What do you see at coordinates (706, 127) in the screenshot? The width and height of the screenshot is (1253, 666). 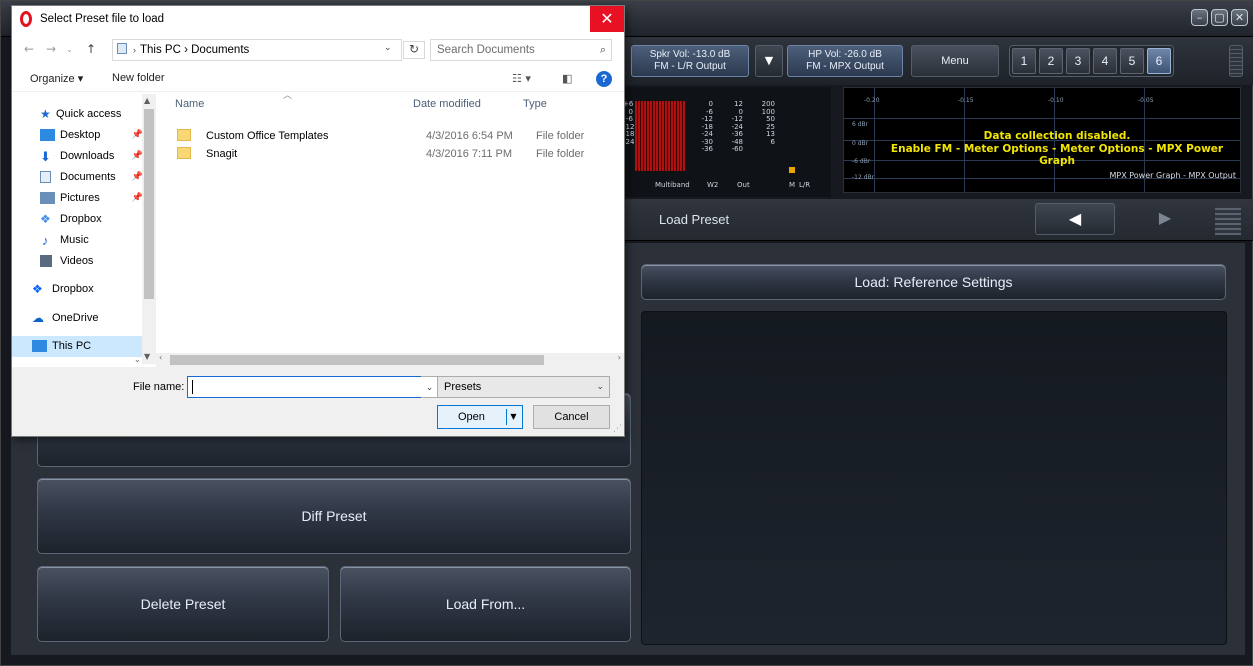 I see `meter-scale-w2: 0 -6 -12 -18 -24 -30 -36` at bounding box center [706, 127].